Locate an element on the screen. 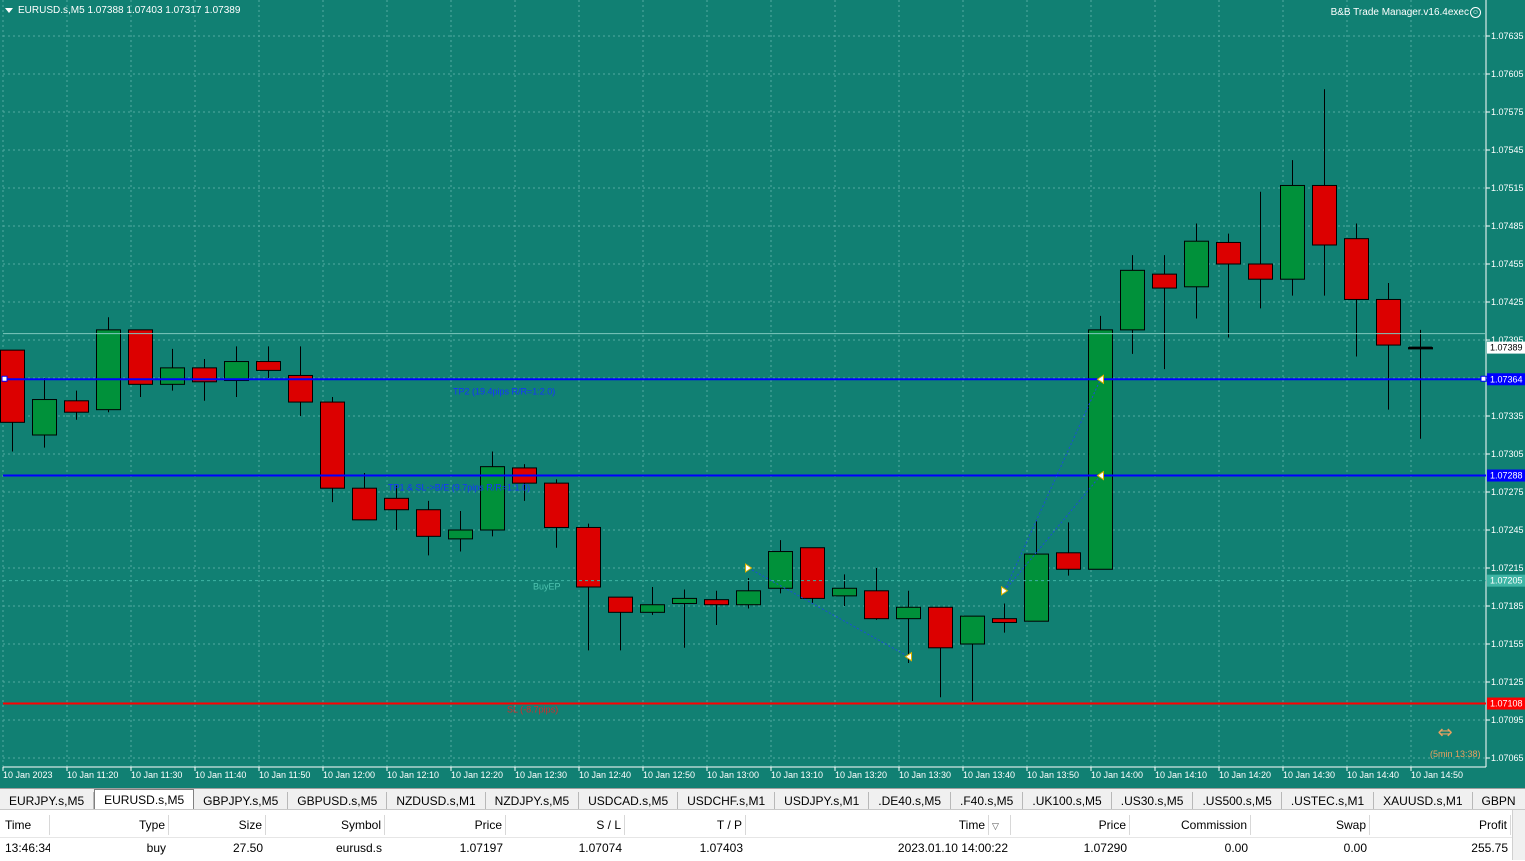  symbol-tab: .UK100.s,M5 is located at coordinates (1067, 801).